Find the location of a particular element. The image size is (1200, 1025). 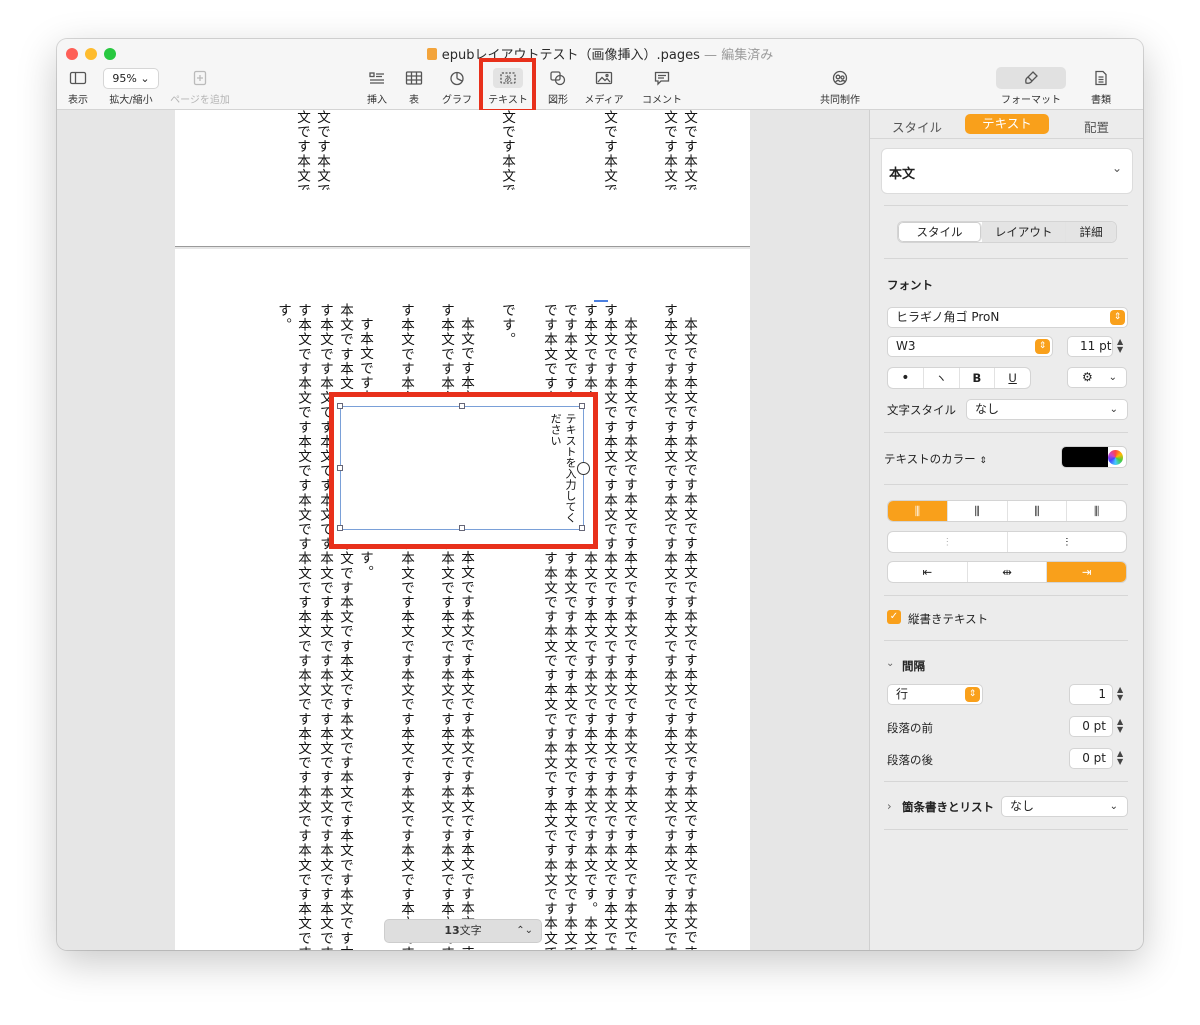

add-page-button: ページを追加 is located at coordinates (200, 86).